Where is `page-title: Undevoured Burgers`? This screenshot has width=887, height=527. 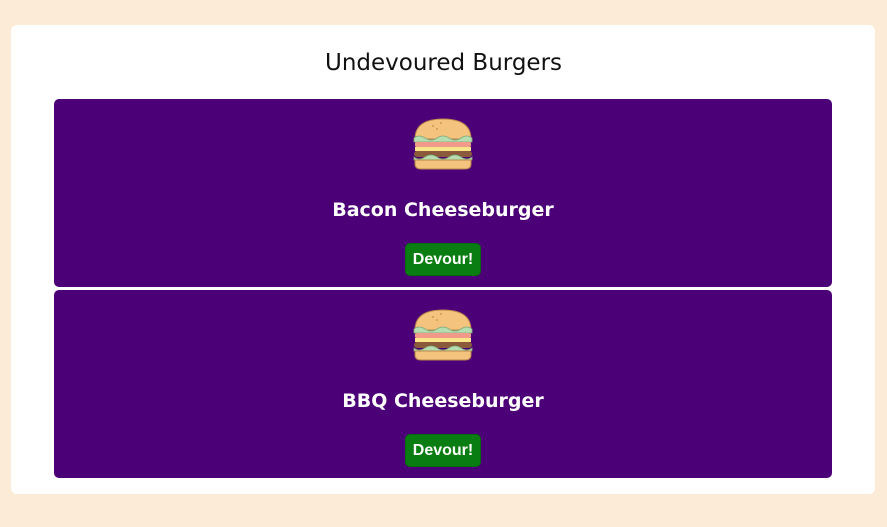 page-title: Undevoured Burgers is located at coordinates (443, 63).